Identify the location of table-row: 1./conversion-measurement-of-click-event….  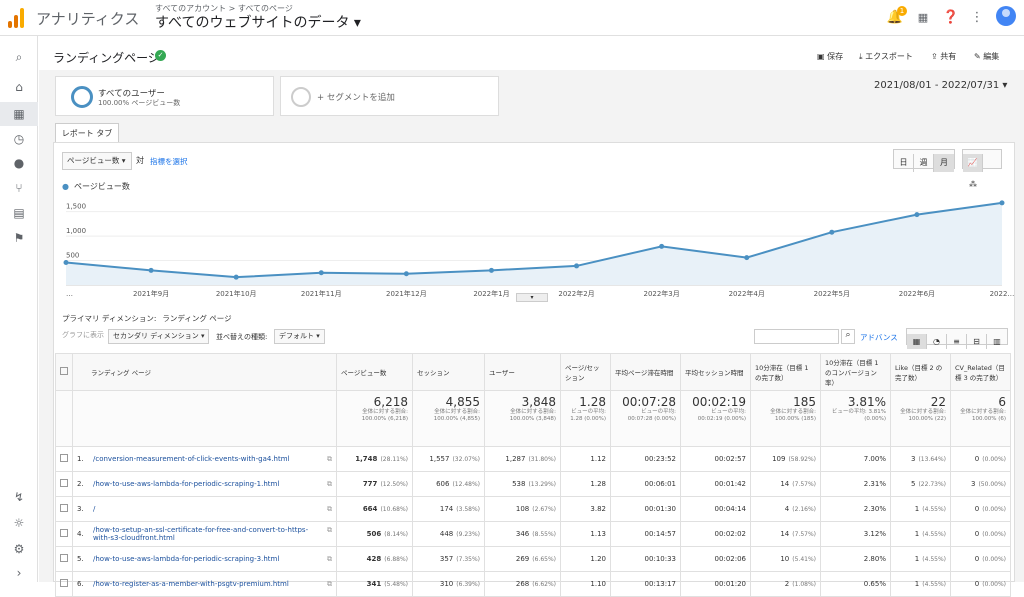
(533, 459).